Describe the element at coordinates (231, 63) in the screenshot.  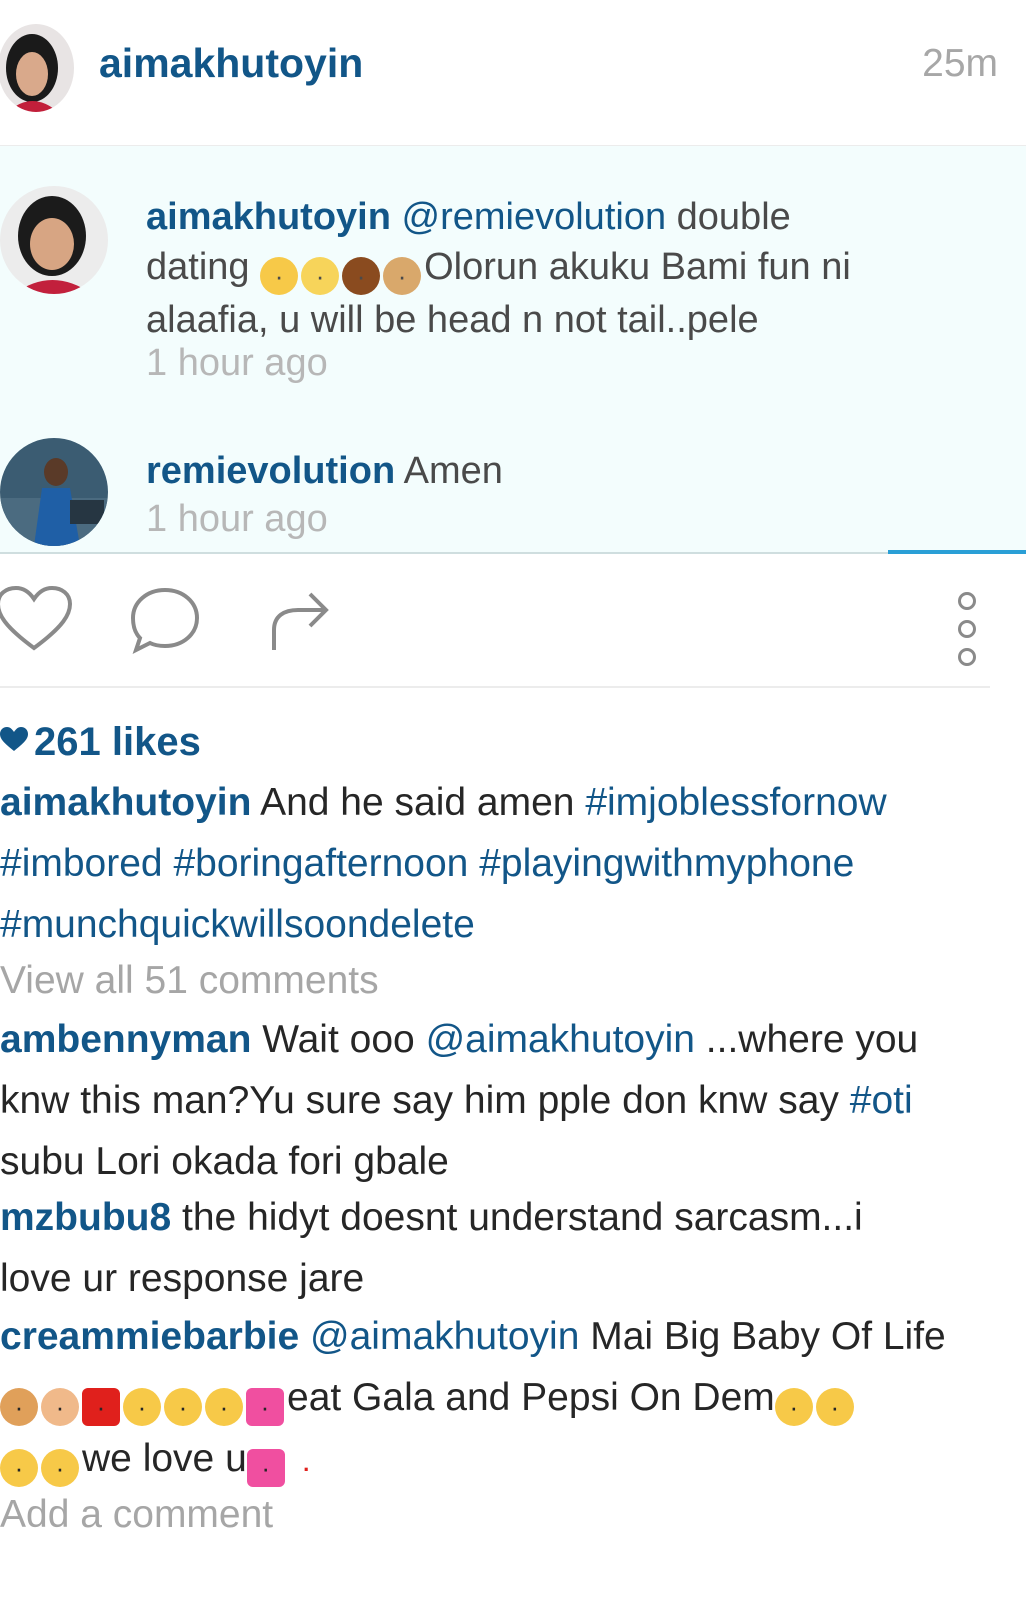
I see `post-username: aimakhutoyin` at that location.